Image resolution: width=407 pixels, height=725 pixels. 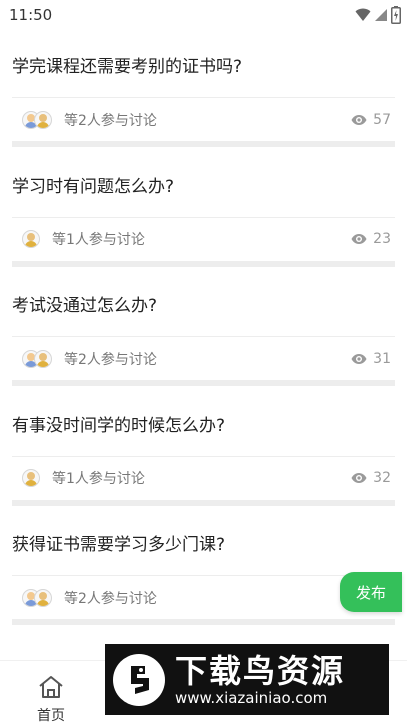 I want to click on watermark-text: 下载鸟资源 www.xiazainiao.com, so click(x=260, y=680).